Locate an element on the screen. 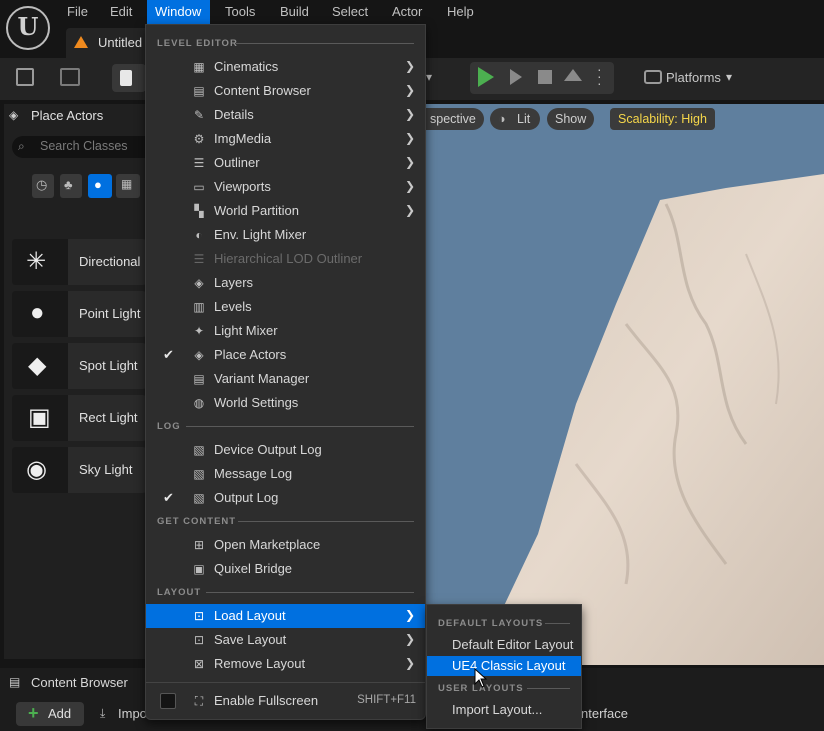 This screenshot has height=731, width=824. menu-item-label: World Settings is located at coordinates (256, 402).